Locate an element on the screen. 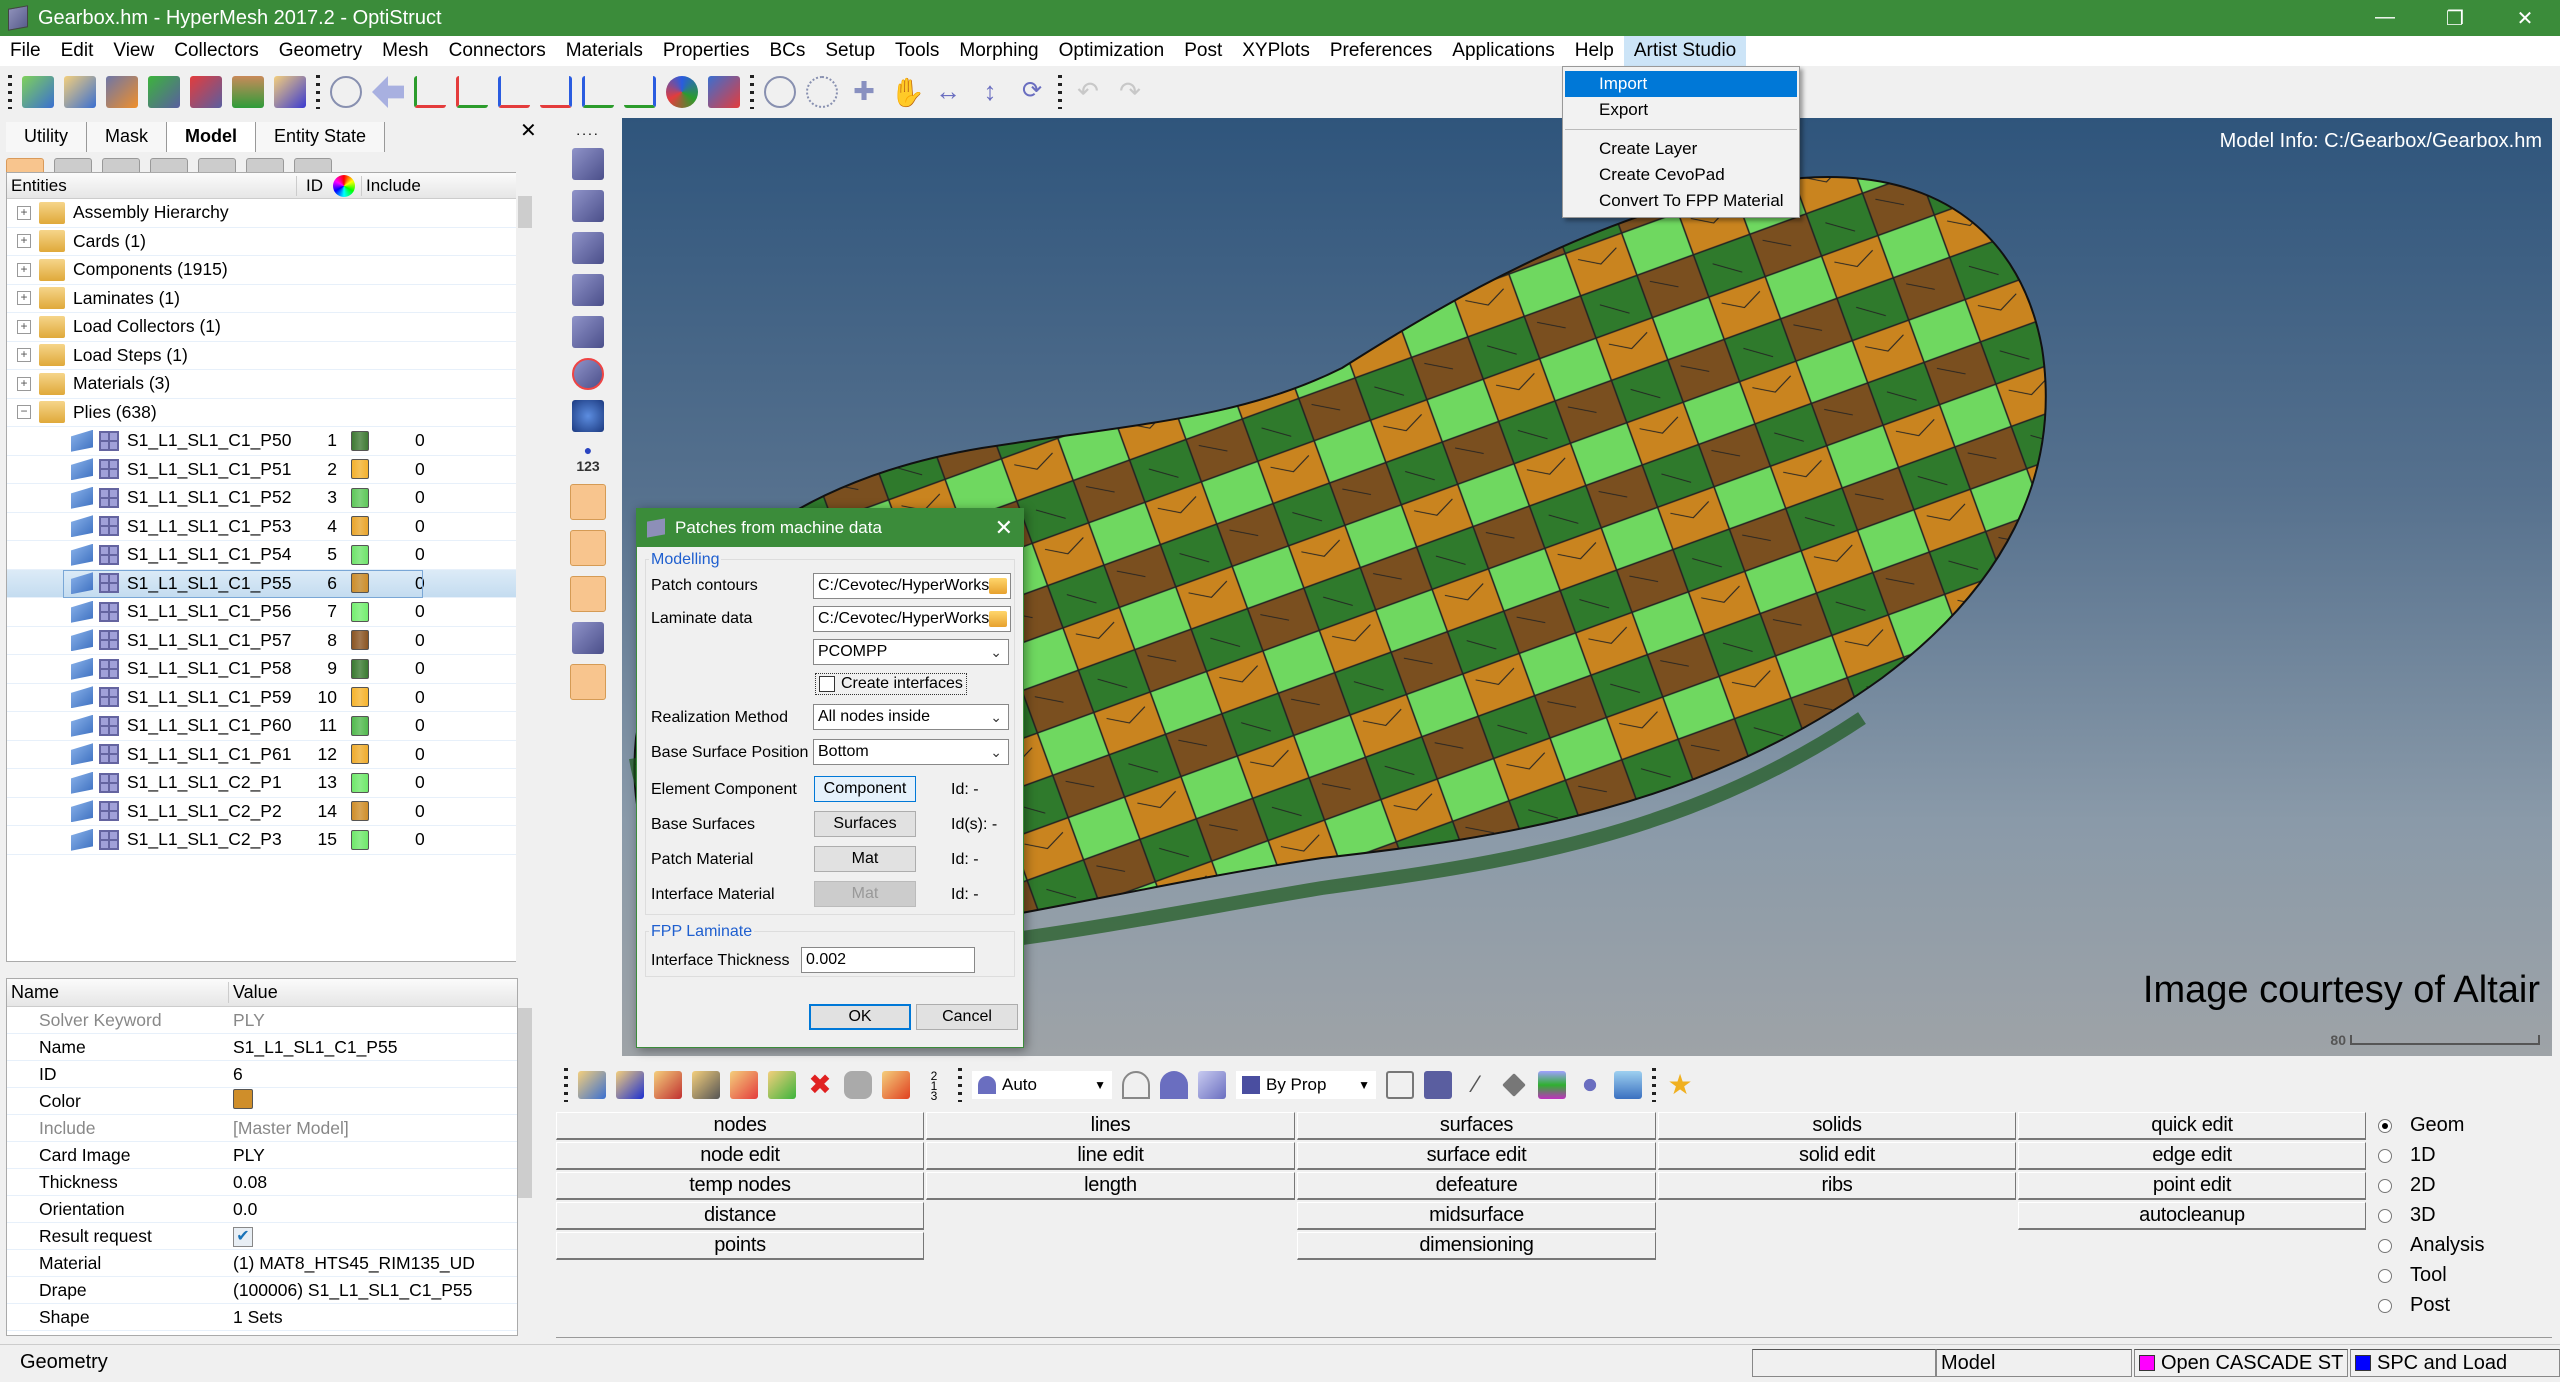  panel-button-surface-edit: surface edit is located at coordinates (1476, 1156).